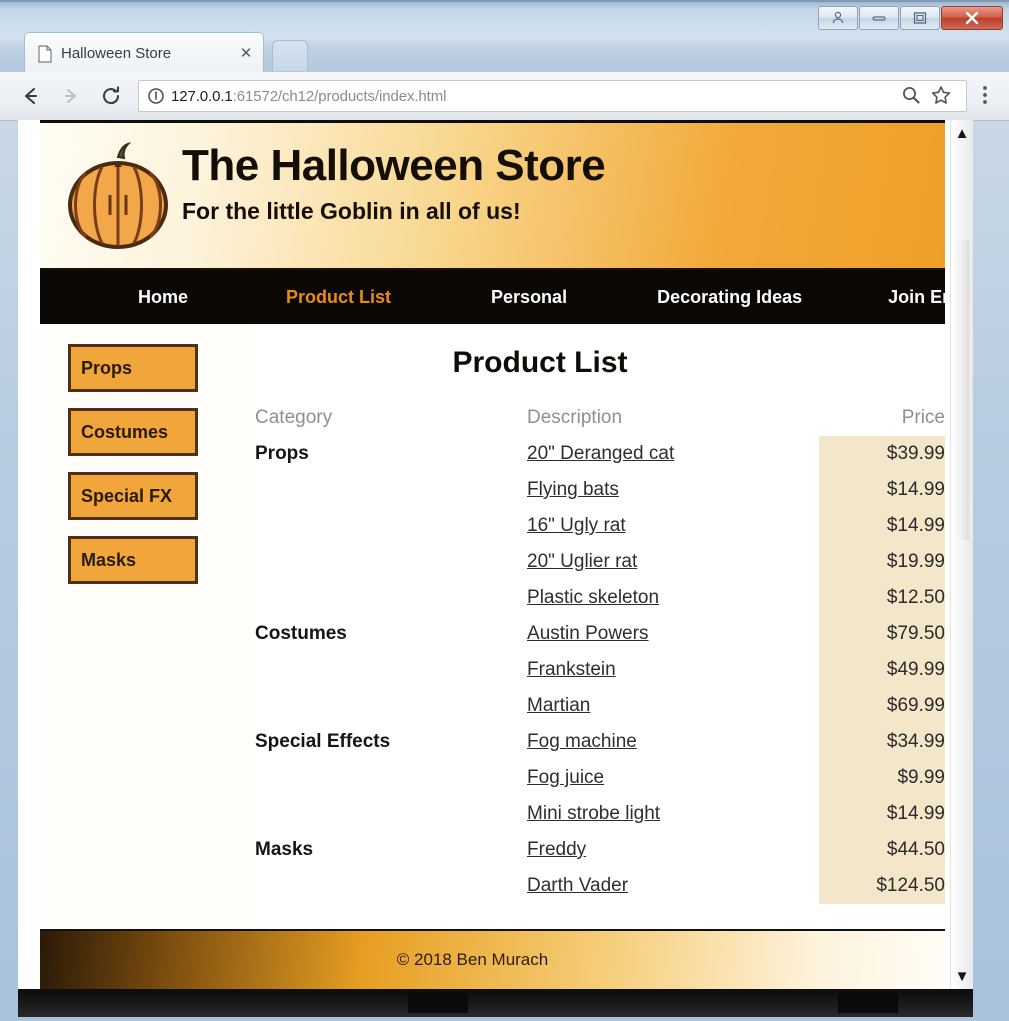 The image size is (1009, 1021). What do you see at coordinates (577, 885) in the screenshot?
I see `product-link: Darth Vader` at bounding box center [577, 885].